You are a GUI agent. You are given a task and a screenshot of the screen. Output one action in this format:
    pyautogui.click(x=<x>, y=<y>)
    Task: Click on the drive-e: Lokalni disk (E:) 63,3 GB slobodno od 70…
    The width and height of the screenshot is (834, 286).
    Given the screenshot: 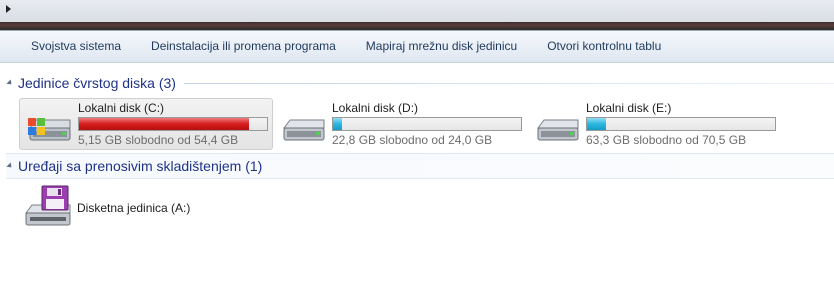 What is the action you would take?
    pyautogui.click(x=654, y=124)
    